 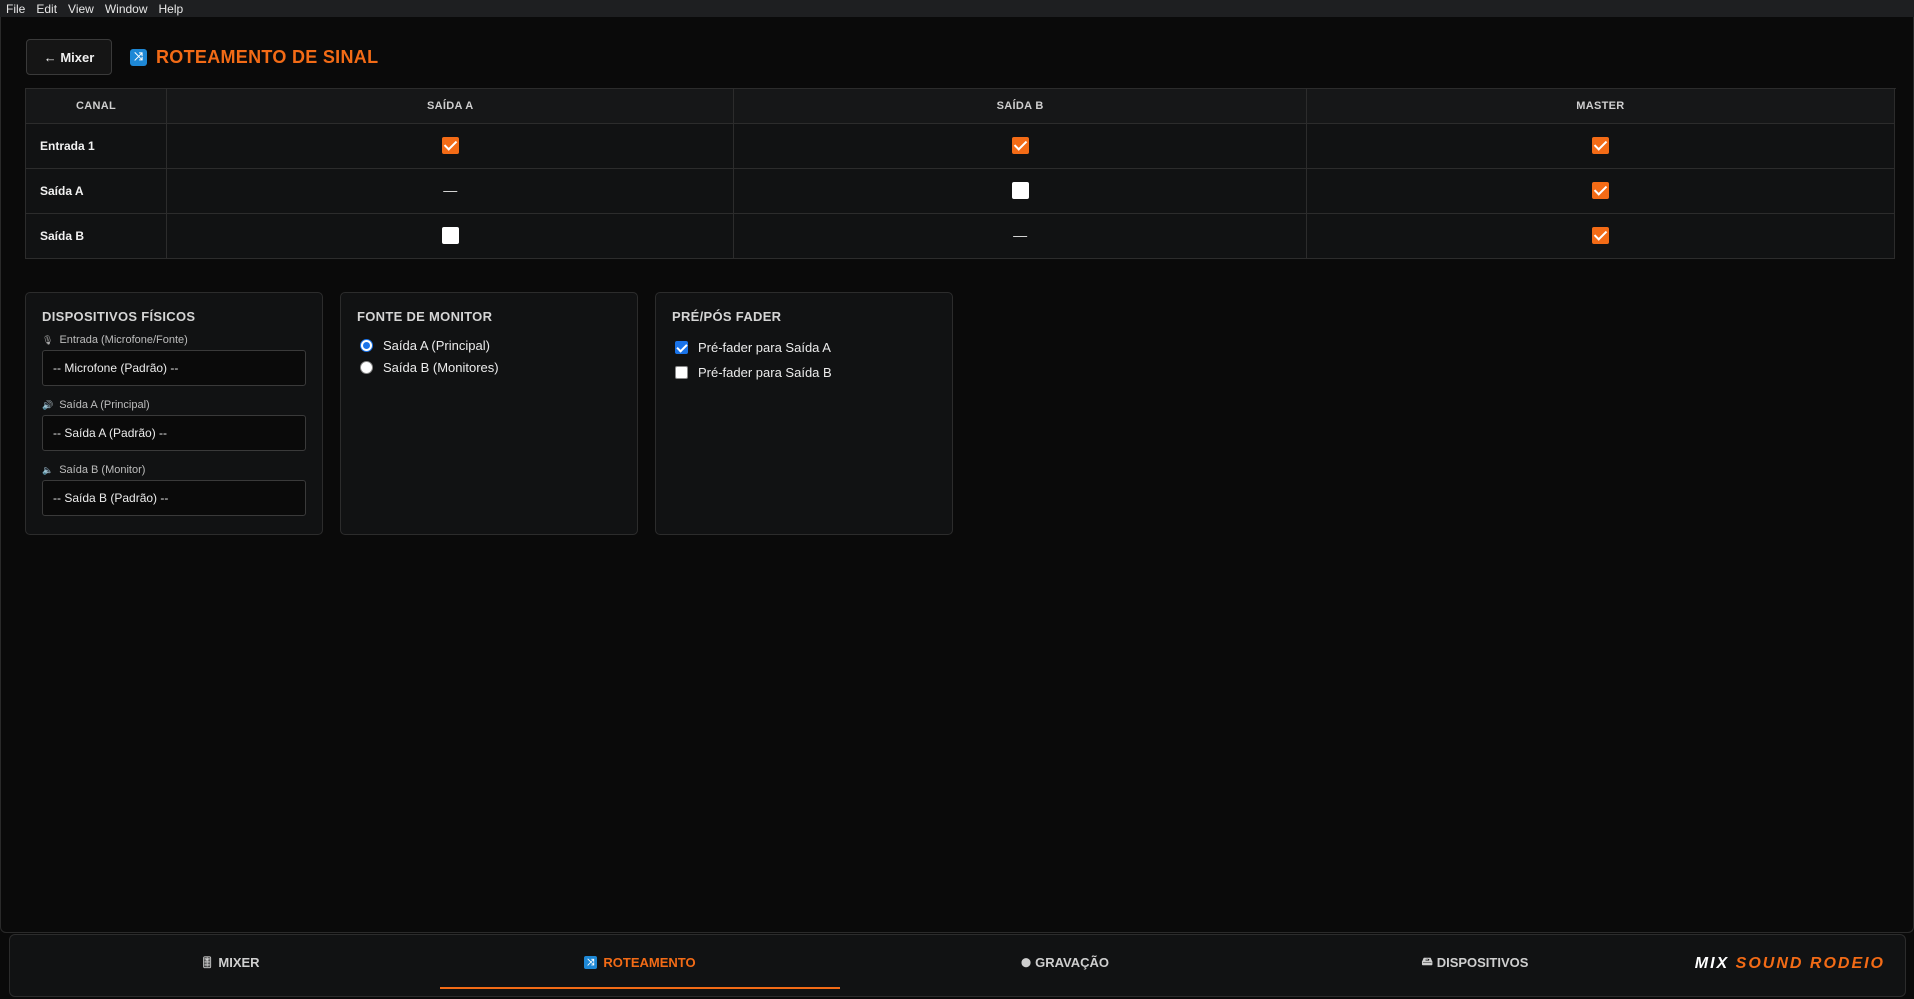 I want to click on tab-routing-label: ROTEAMENTO, so click(x=649, y=962).